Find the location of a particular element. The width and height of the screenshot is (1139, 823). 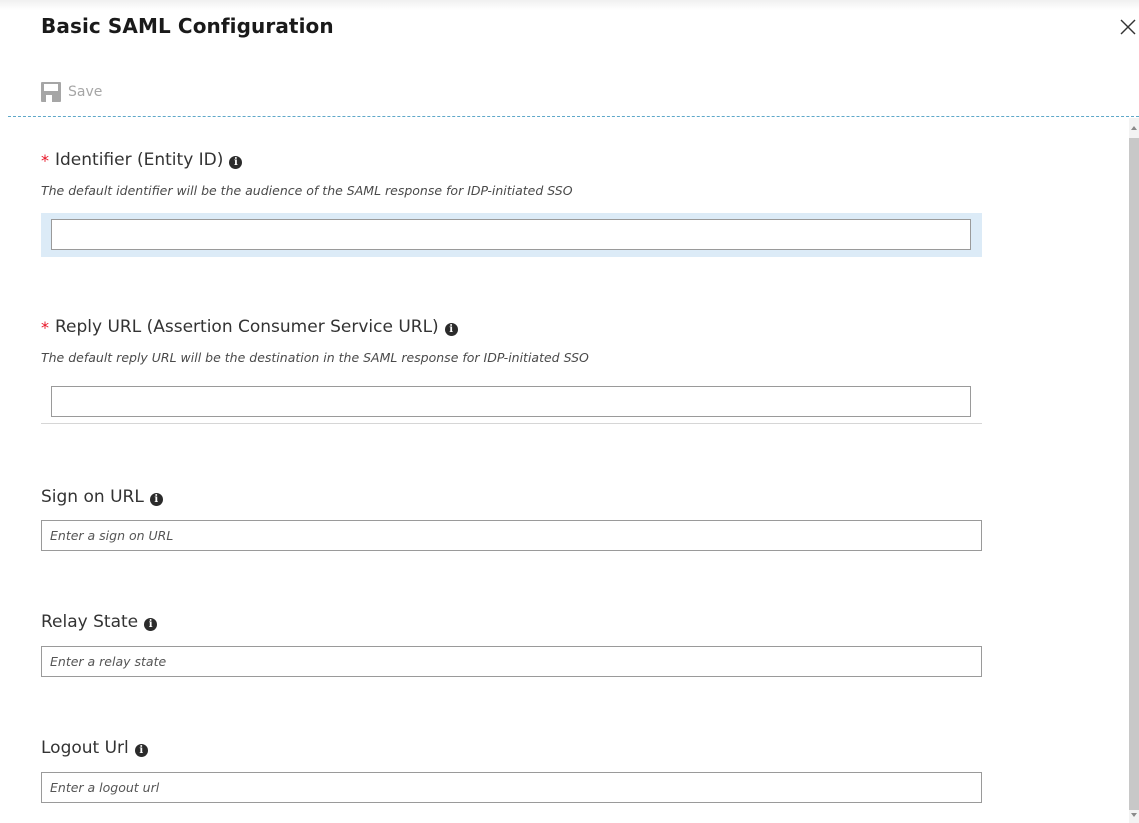

toolbar-divider is located at coordinates (573, 116).